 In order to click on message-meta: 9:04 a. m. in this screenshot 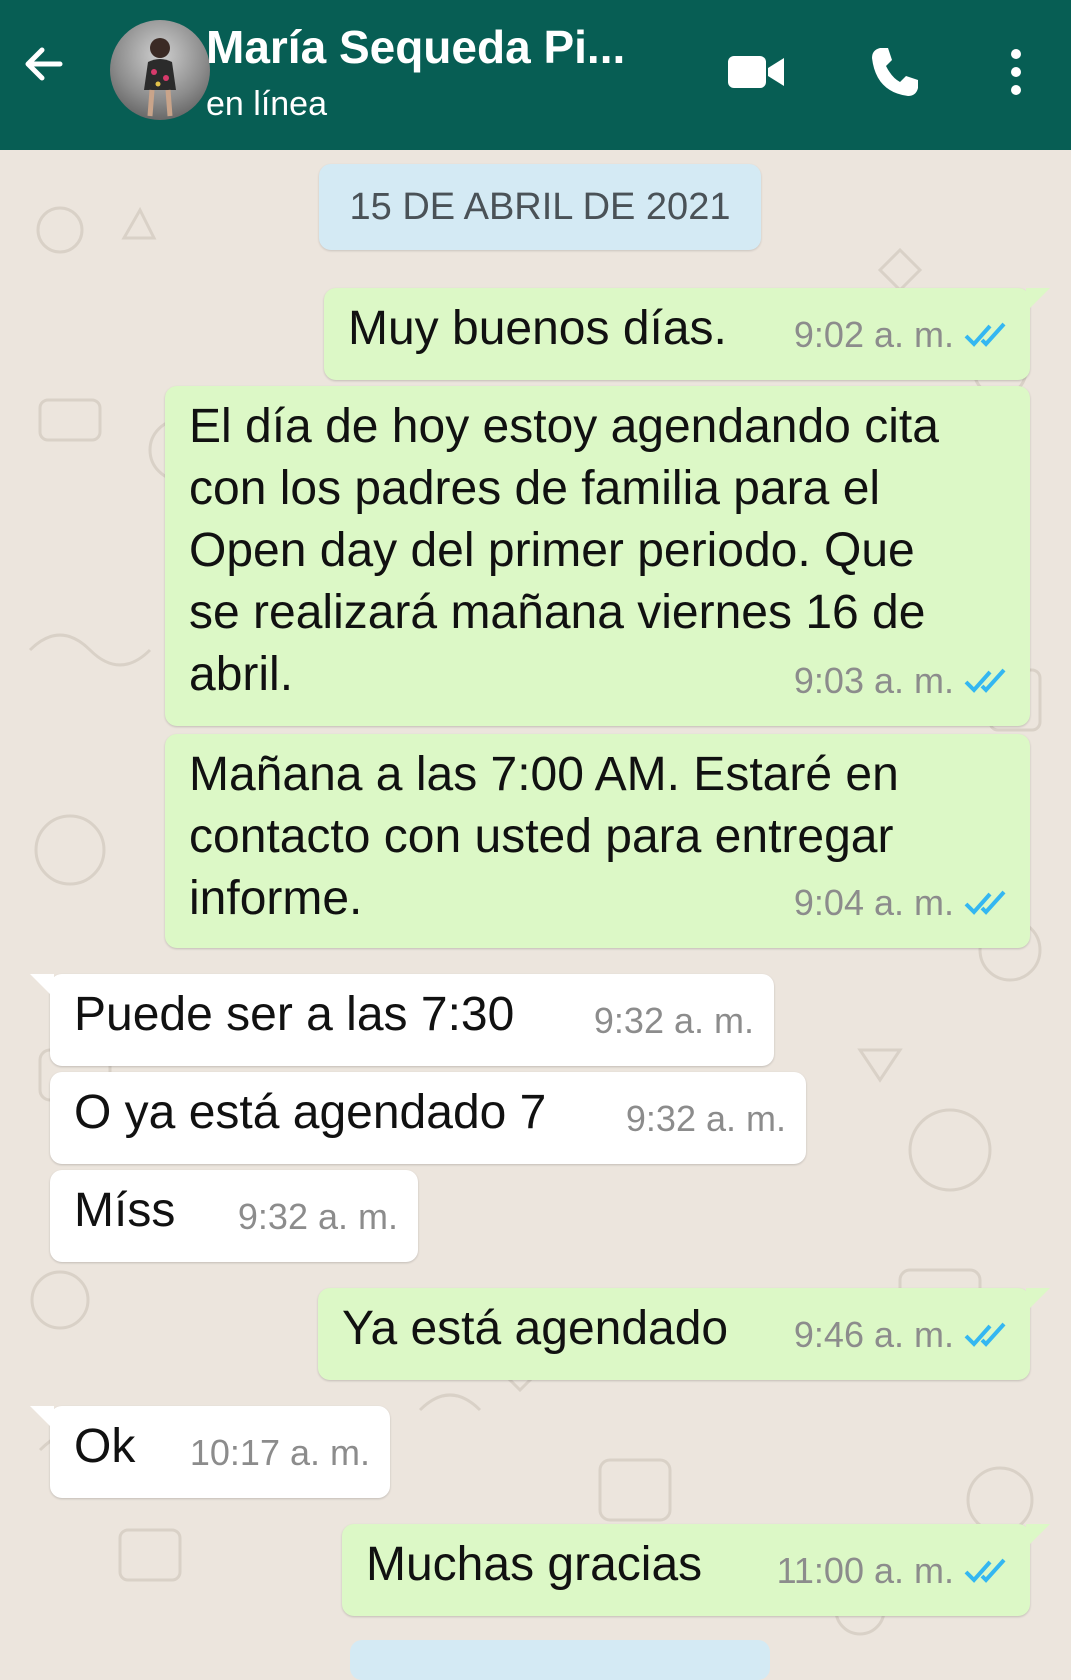, I will do `click(902, 903)`.